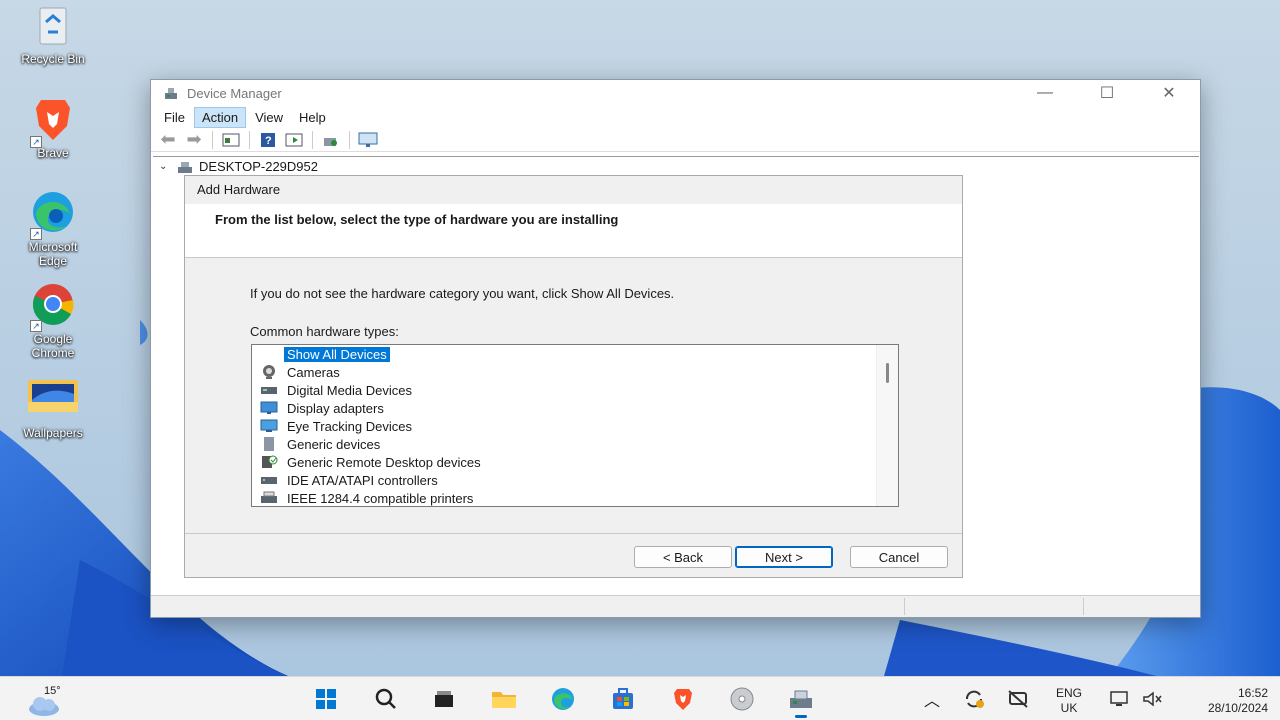 This screenshot has width=1280, height=720. I want to click on menu-help: Help, so click(312, 117).